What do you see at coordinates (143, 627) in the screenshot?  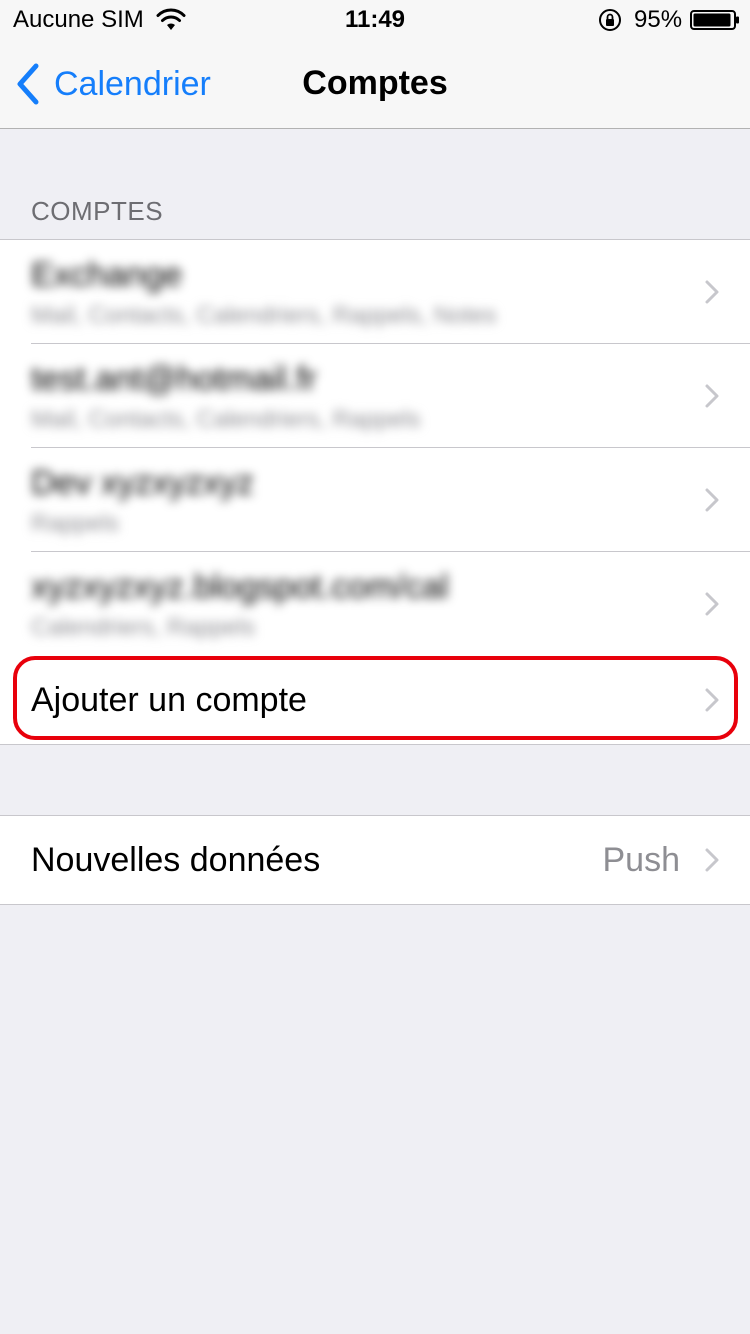 I see `account-services: Calendriers, Rappels` at bounding box center [143, 627].